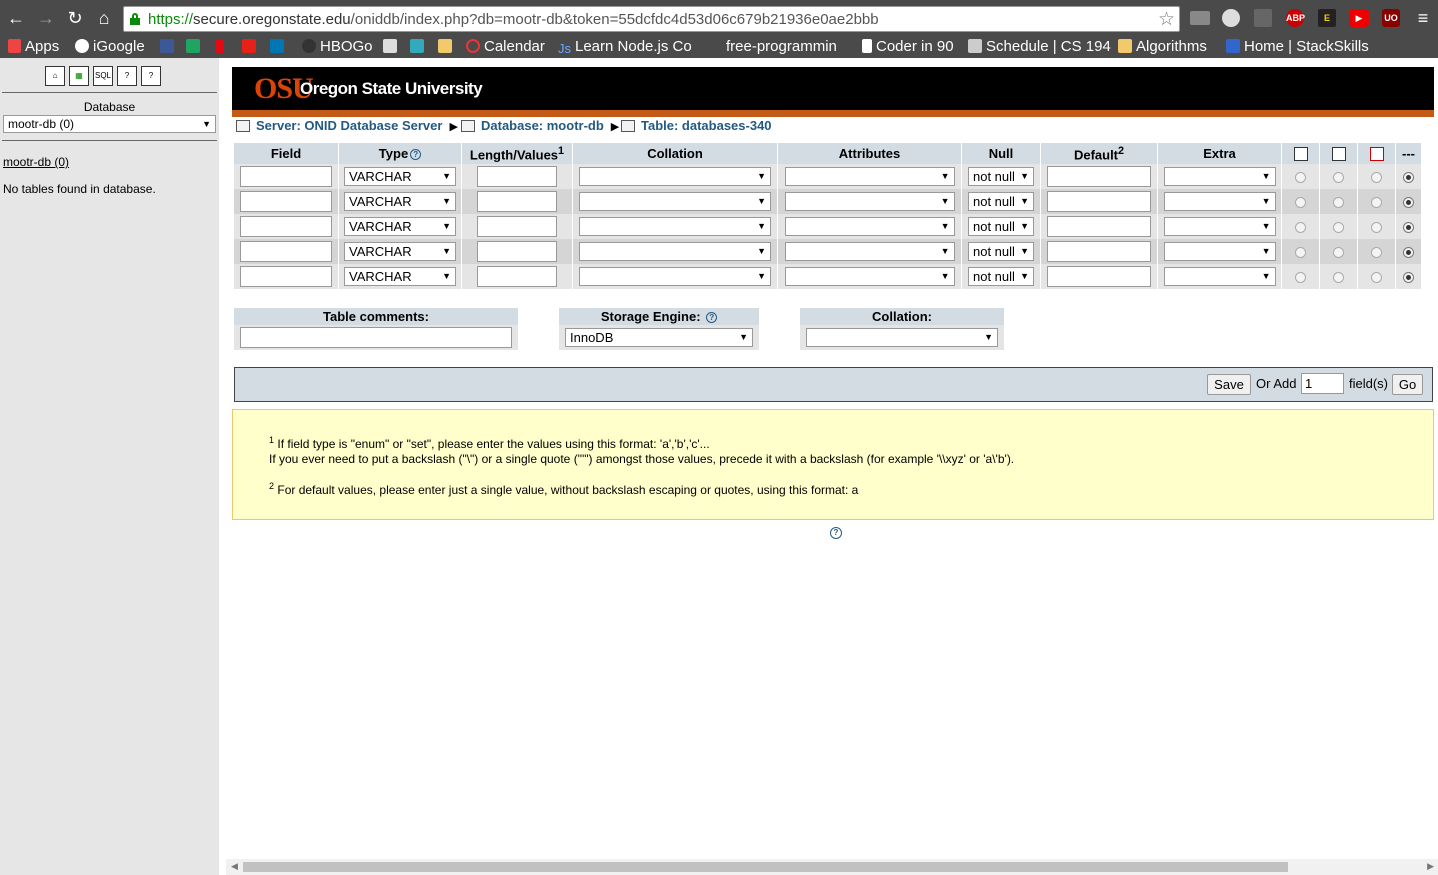  Describe the element at coordinates (1327, 18) in the screenshot. I see `extension-e-icon: E` at that location.